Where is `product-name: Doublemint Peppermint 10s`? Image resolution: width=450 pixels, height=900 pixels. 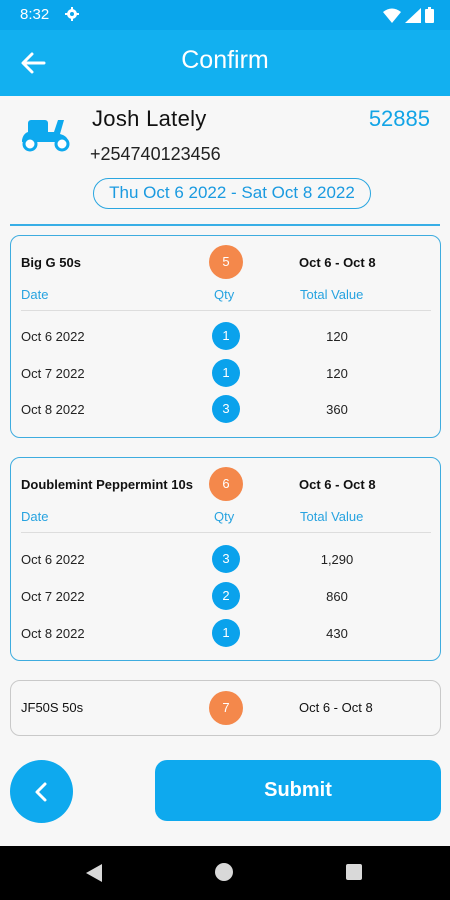
product-name: Doublemint Peppermint 10s is located at coordinates (107, 484).